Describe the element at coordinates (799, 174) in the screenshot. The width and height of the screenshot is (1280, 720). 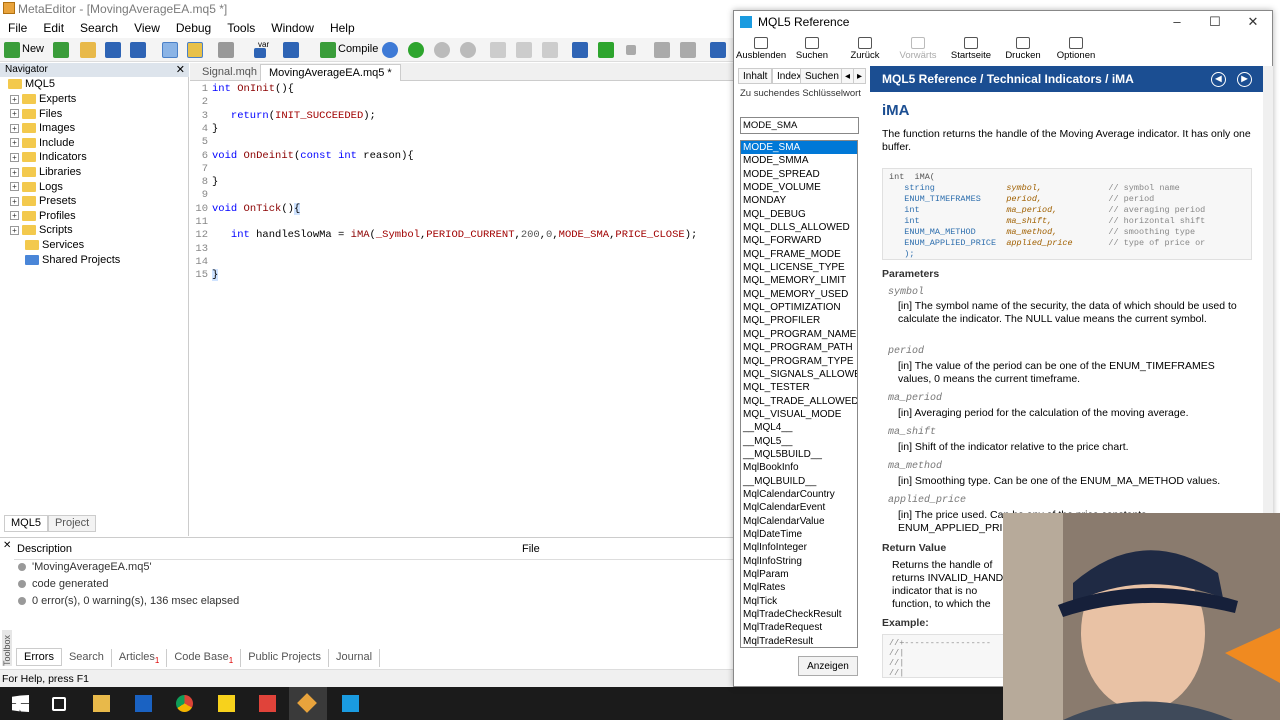
I see `index-item: MODE_SPREAD` at that location.